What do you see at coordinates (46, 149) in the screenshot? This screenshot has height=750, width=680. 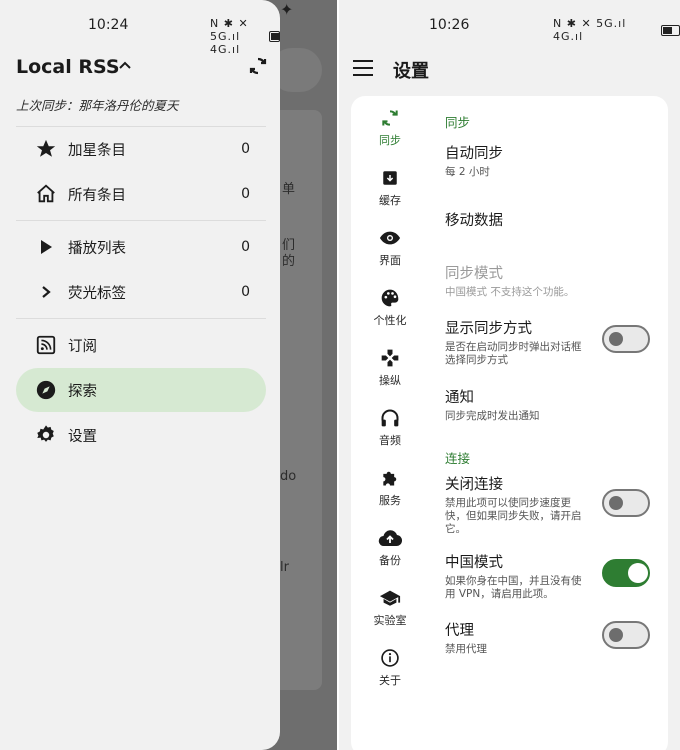 I see `star-icon` at bounding box center [46, 149].